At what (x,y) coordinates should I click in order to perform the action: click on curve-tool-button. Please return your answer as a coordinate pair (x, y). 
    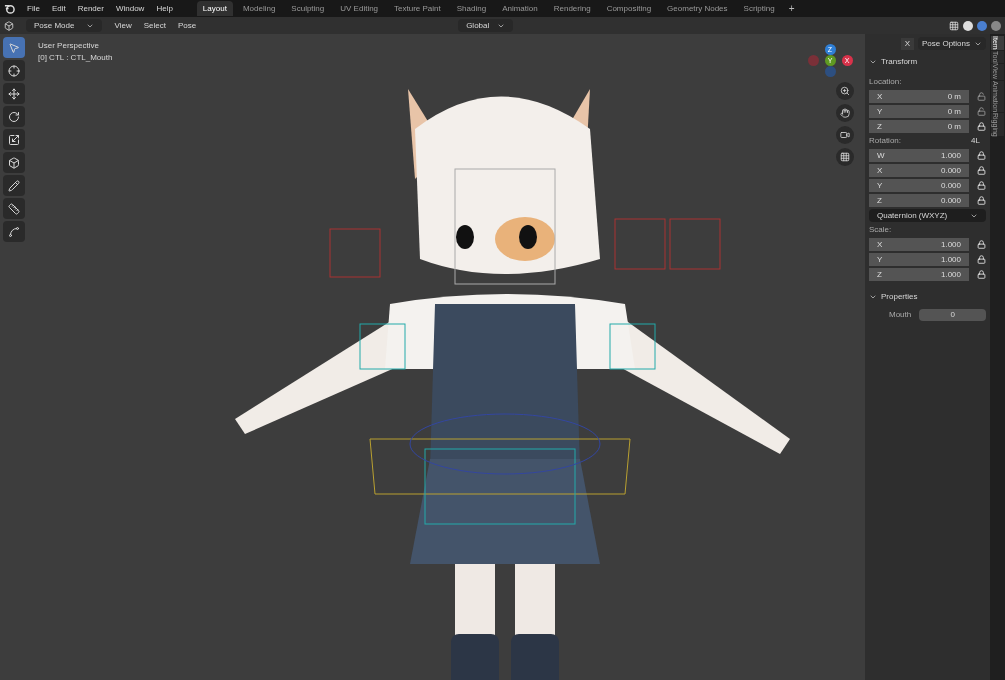
    Looking at the image, I should click on (14, 231).